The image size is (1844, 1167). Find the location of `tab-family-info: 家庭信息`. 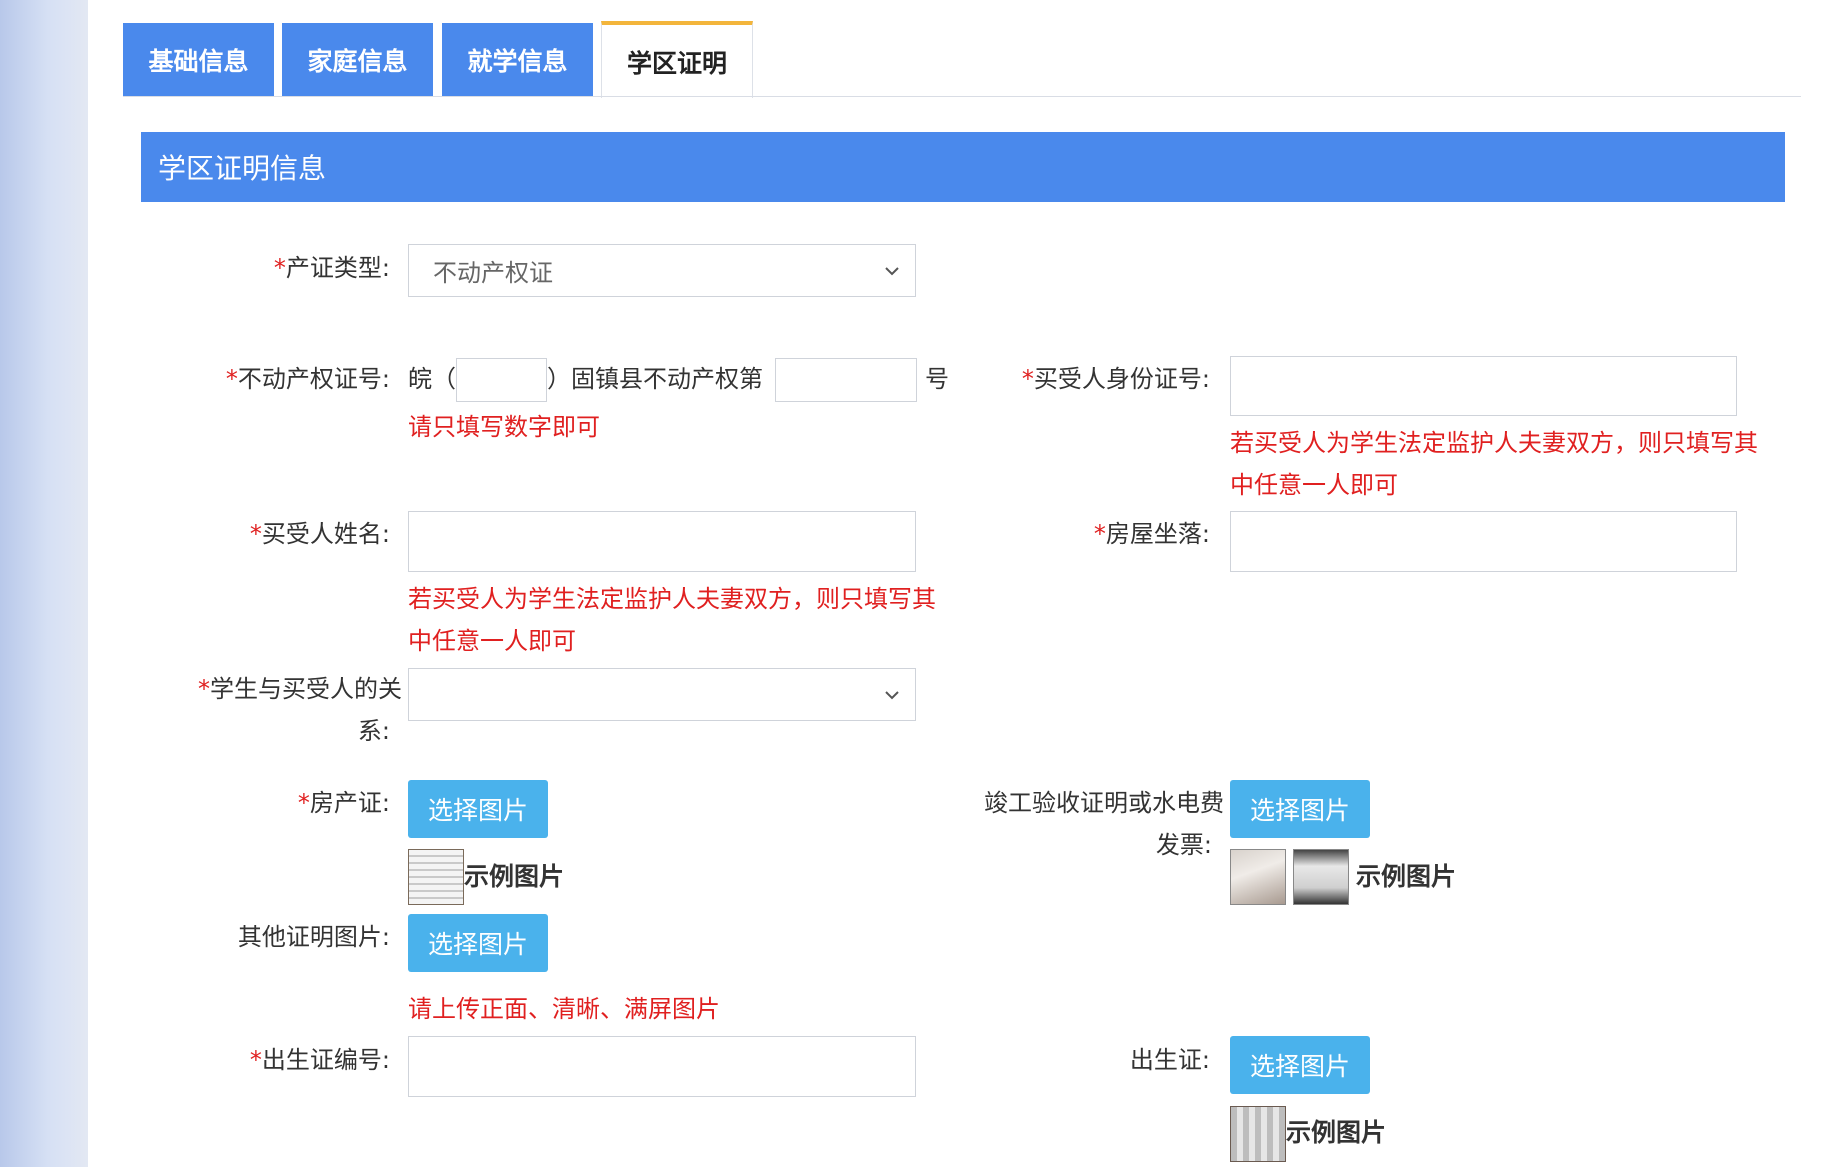

tab-family-info: 家庭信息 is located at coordinates (357, 60).